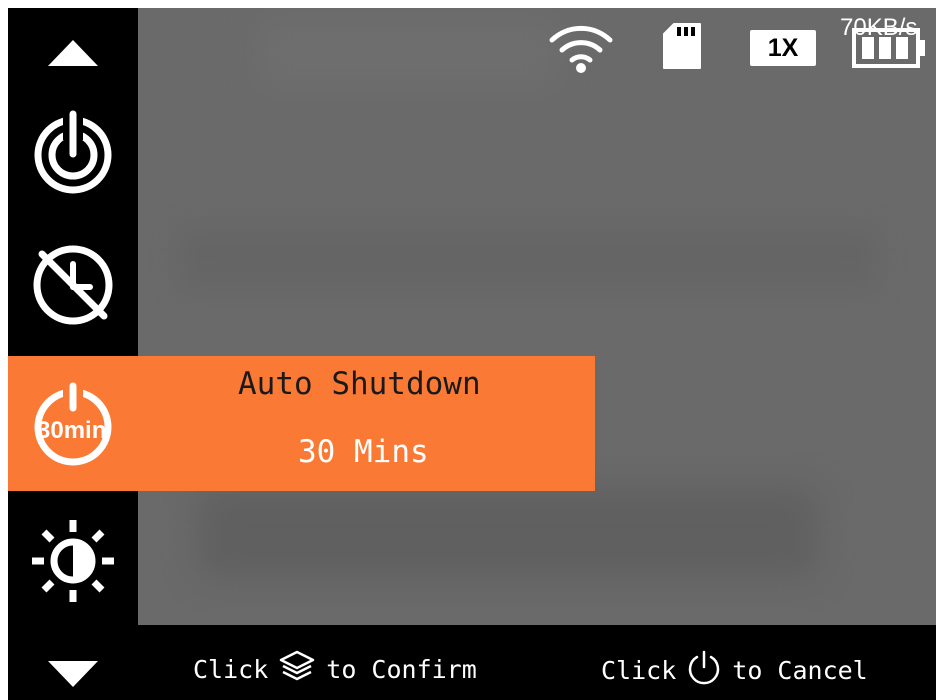 This screenshot has height=700, width=944. I want to click on wifi-icon, so click(581, 50).